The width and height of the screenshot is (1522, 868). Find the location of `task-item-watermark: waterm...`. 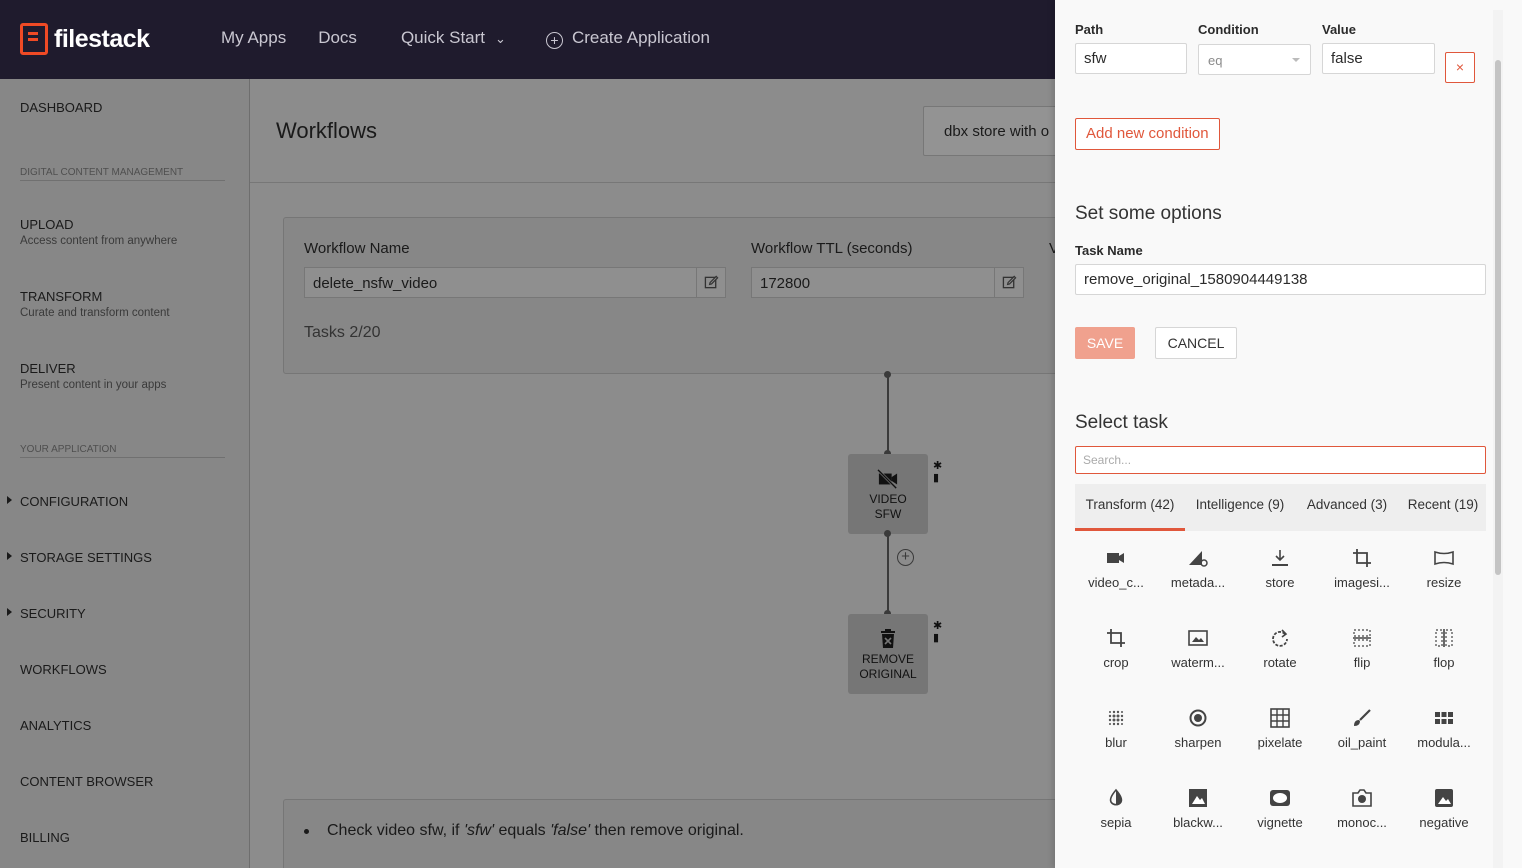

task-item-watermark: waterm... is located at coordinates (1198, 658).